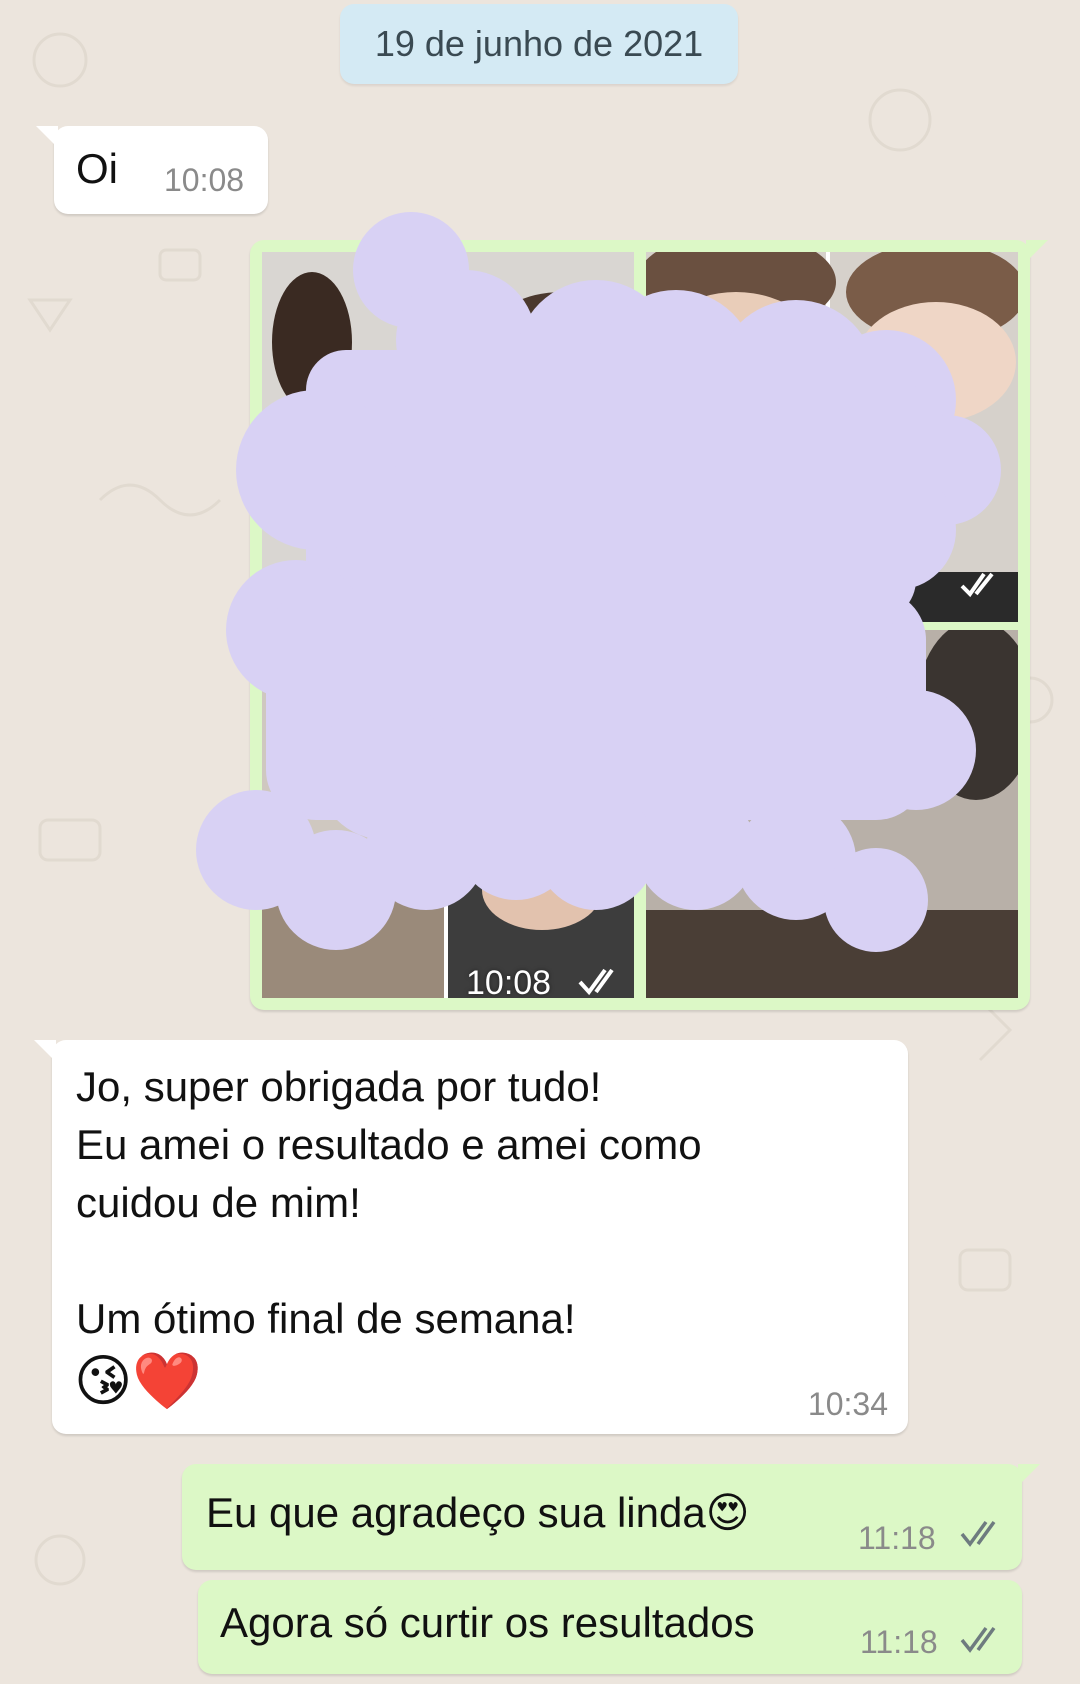 The height and width of the screenshot is (1684, 1080). What do you see at coordinates (339, 1086) in the screenshot?
I see `message-text-line: Jo, super obrigada por tudo!` at bounding box center [339, 1086].